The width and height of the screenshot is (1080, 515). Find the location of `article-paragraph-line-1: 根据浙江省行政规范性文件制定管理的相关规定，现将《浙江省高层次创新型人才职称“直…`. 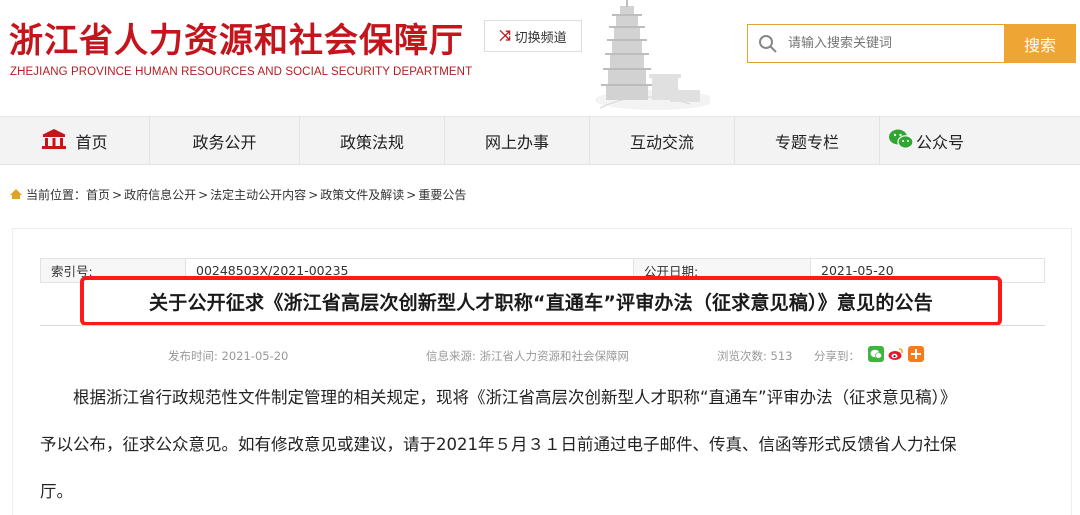

article-paragraph-line-1: 根据浙江省行政规范性文件制定管理的相关规定，现将《浙江省高层次创新型人才职称“直… is located at coordinates (515, 397).